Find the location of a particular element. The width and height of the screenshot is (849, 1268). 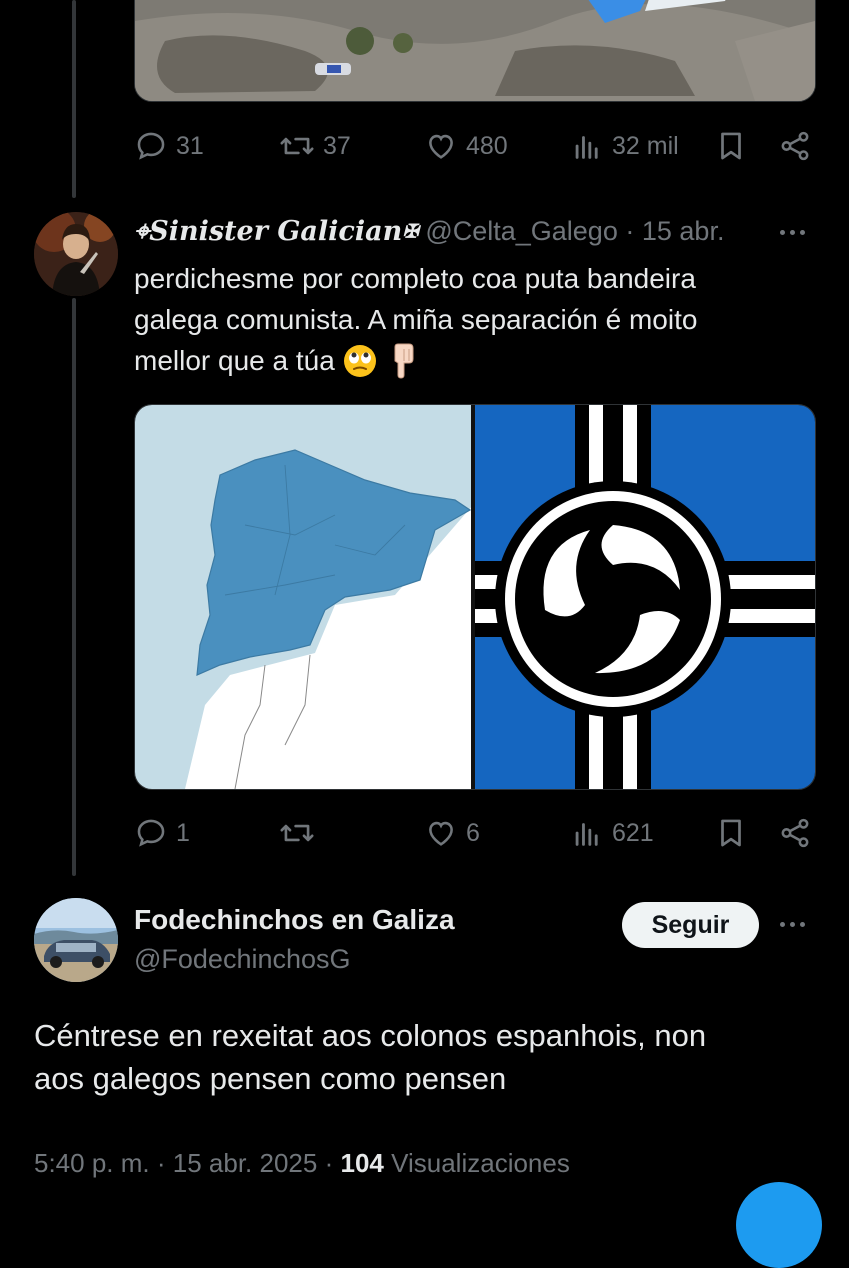

views-count: 621 is located at coordinates (633, 832).